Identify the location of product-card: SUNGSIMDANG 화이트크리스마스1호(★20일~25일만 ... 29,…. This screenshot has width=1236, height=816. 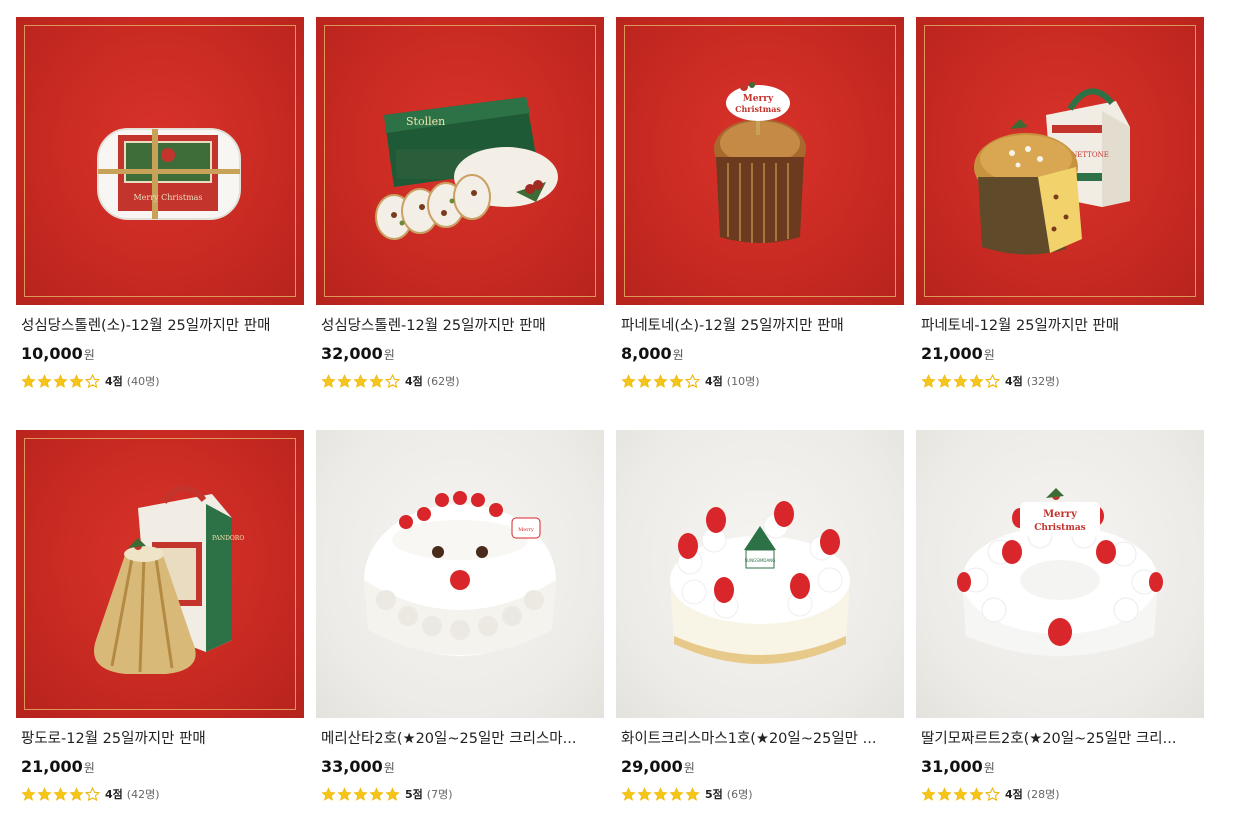
(760, 616).